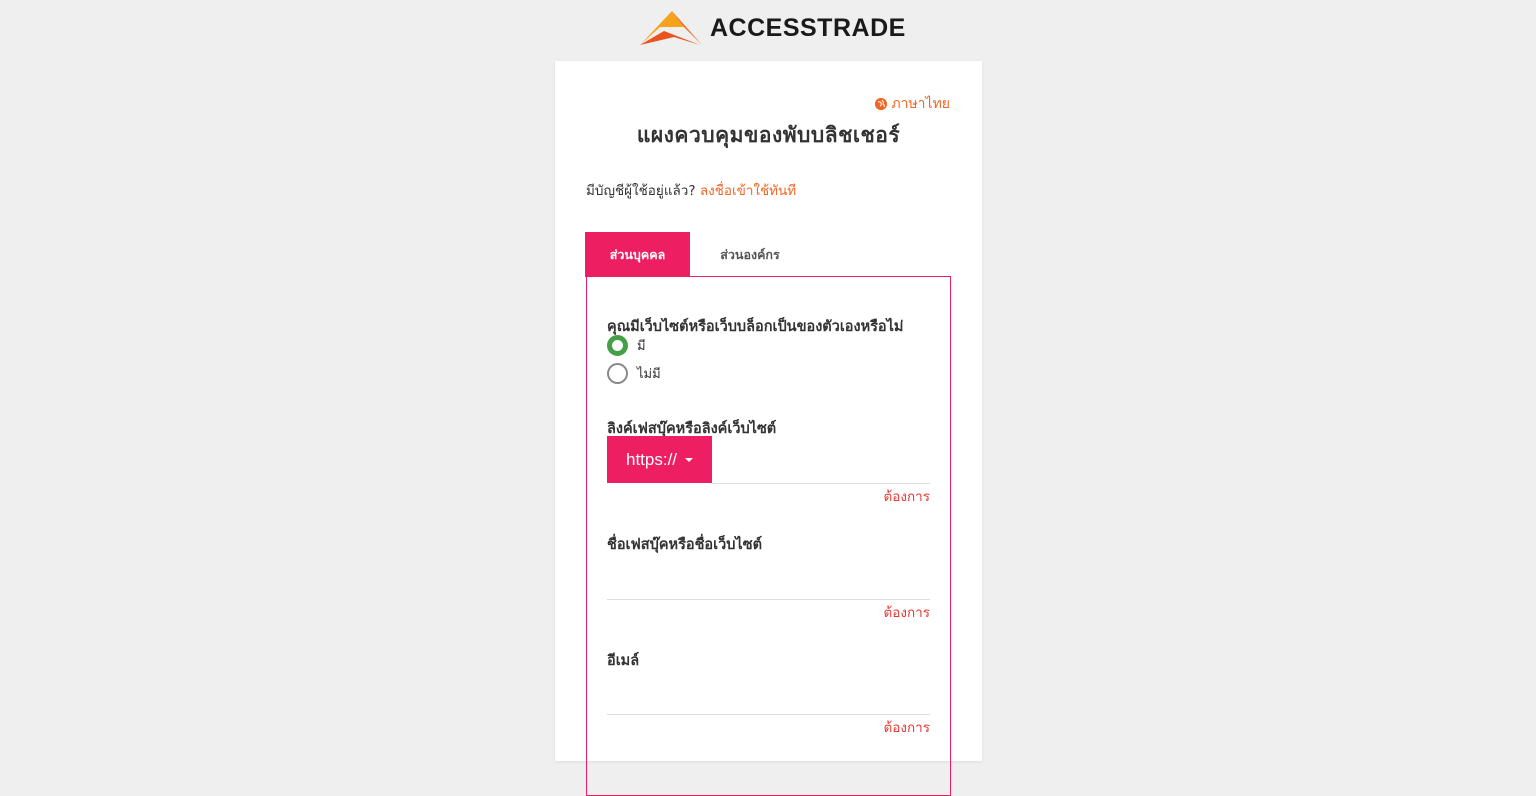 Image resolution: width=1536 pixels, height=796 pixels. I want to click on name-input, so click(768, 599).